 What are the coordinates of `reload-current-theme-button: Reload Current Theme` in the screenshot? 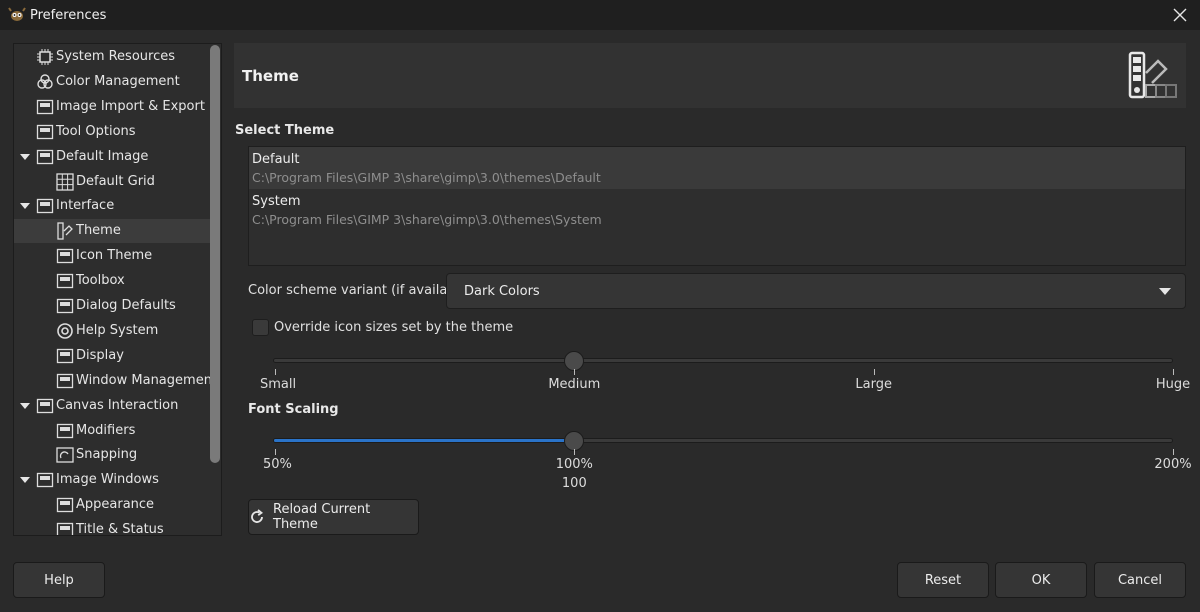 It's located at (333, 517).